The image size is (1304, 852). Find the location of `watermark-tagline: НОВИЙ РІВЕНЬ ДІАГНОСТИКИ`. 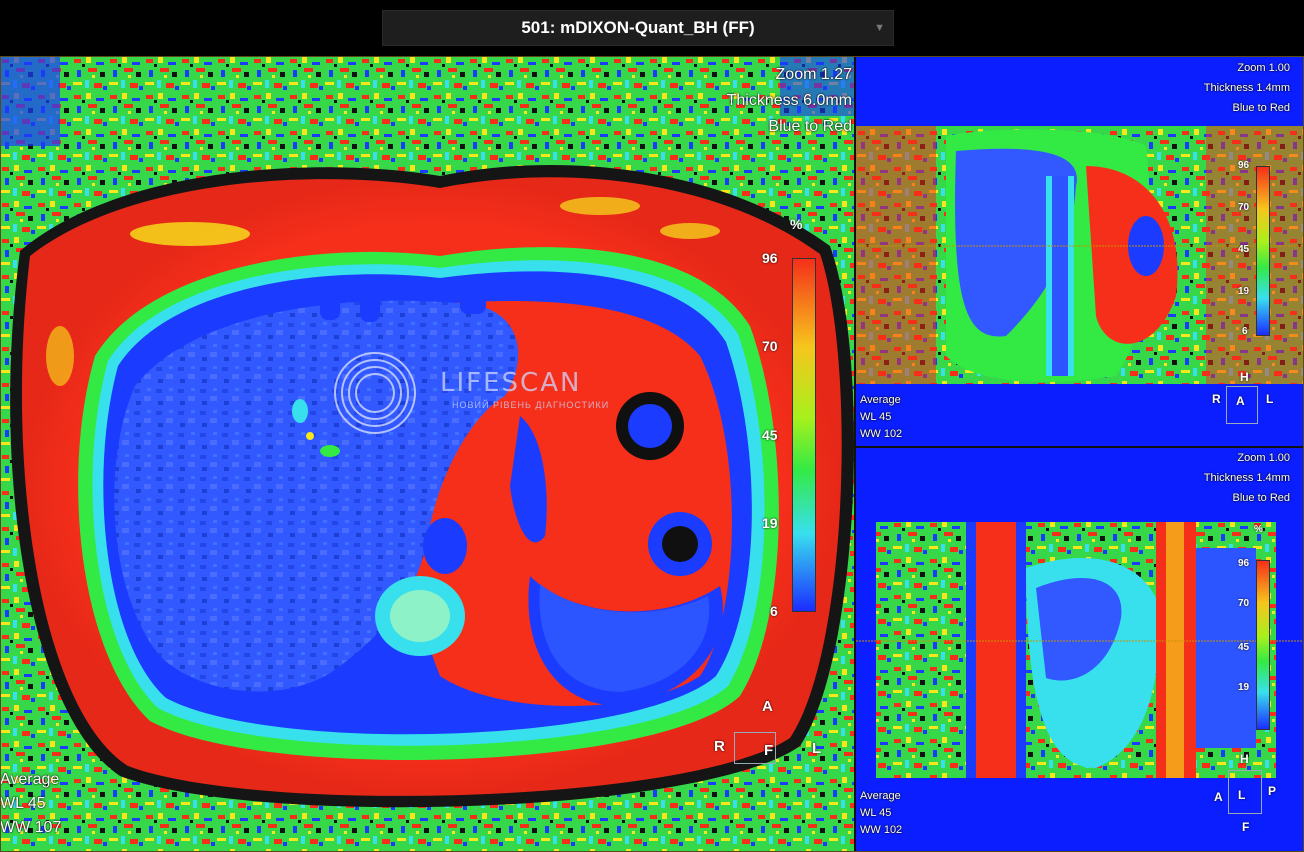

watermark-tagline: НОВИЙ РІВЕНЬ ДІАГНОСТИКИ is located at coordinates (531, 405).